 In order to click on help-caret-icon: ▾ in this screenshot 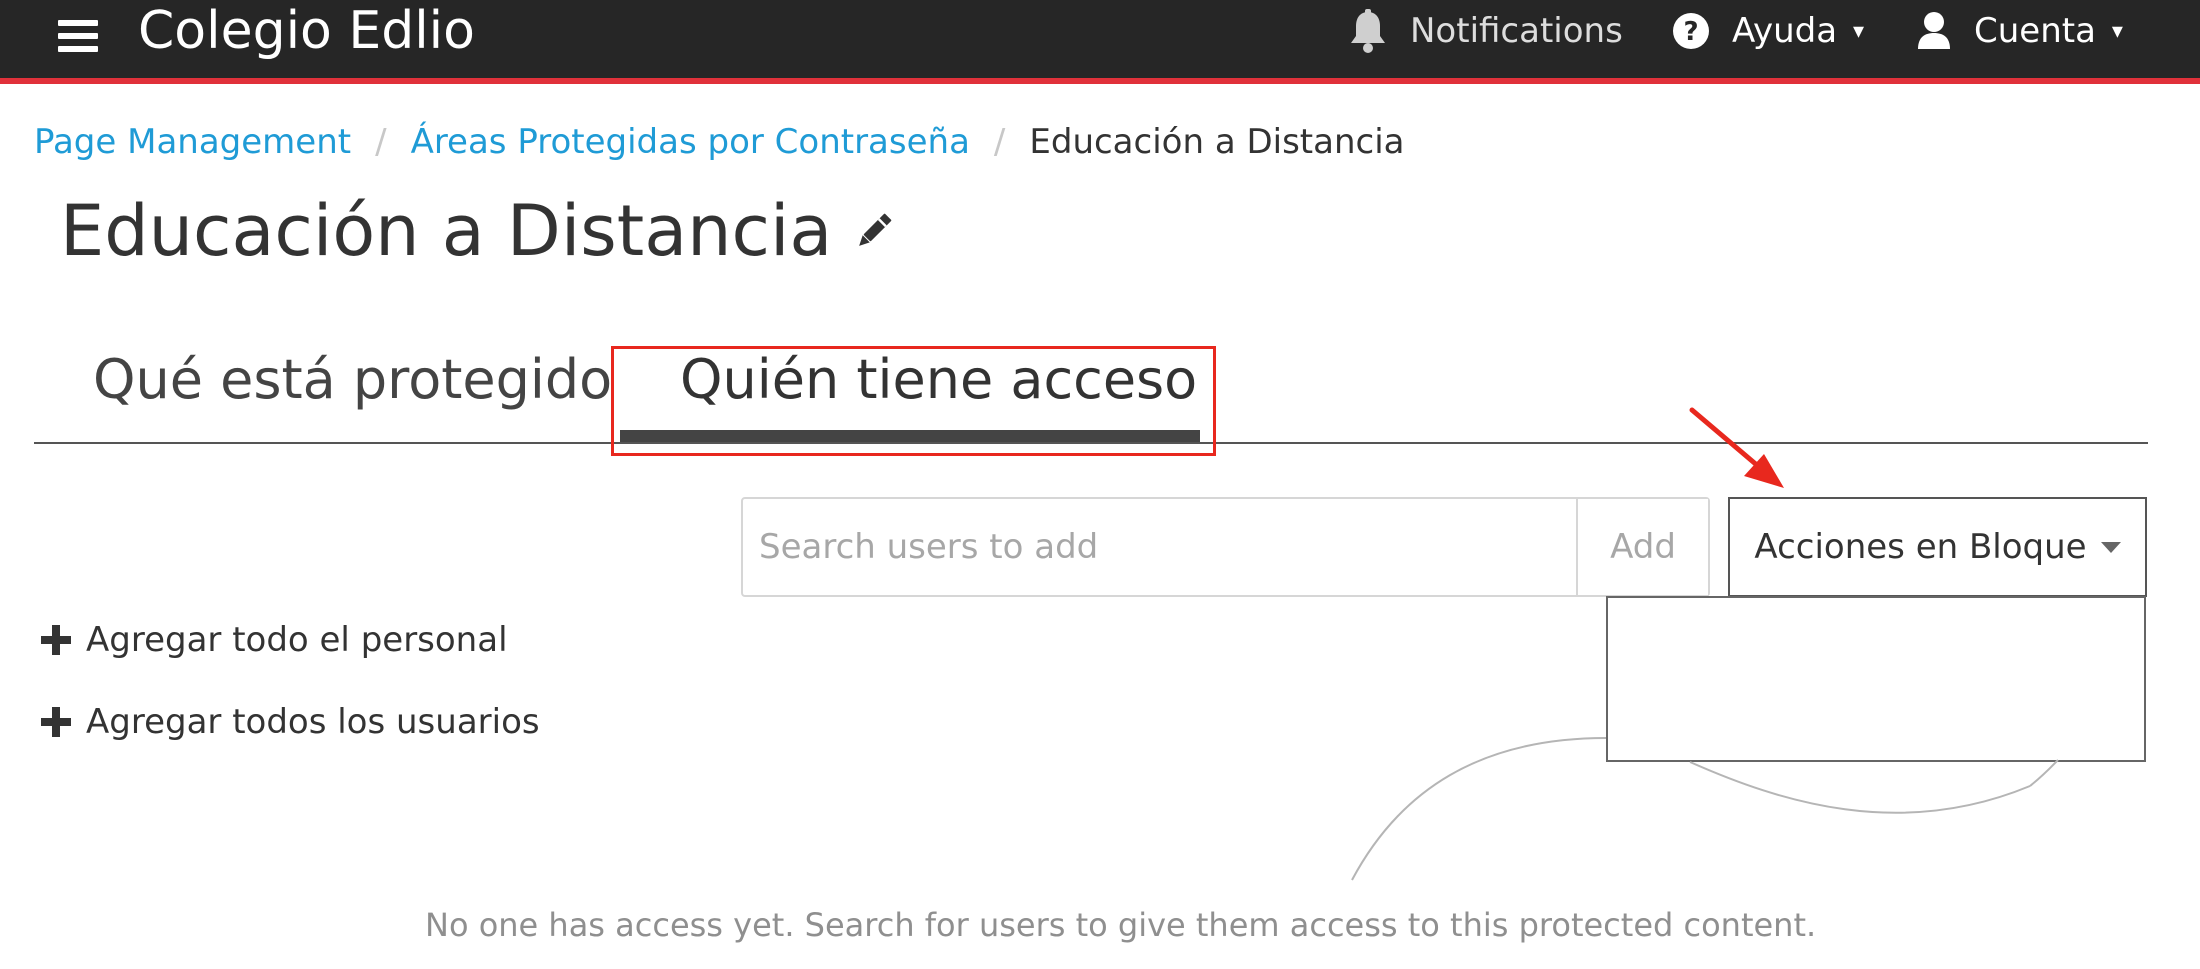, I will do `click(1859, 31)`.